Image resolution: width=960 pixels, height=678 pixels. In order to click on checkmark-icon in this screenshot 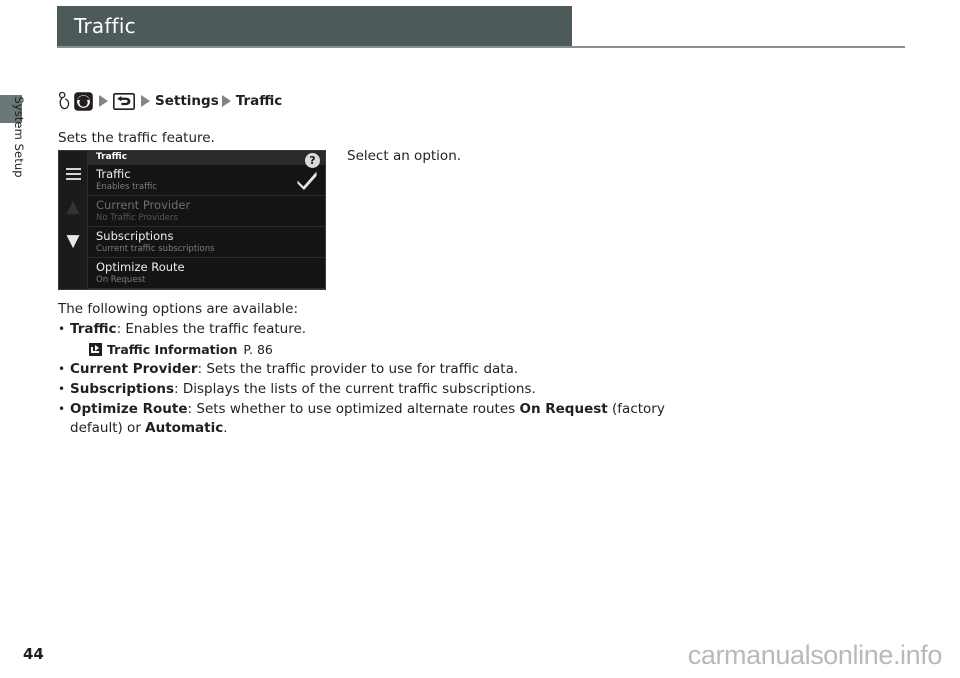, I will do `click(307, 180)`.